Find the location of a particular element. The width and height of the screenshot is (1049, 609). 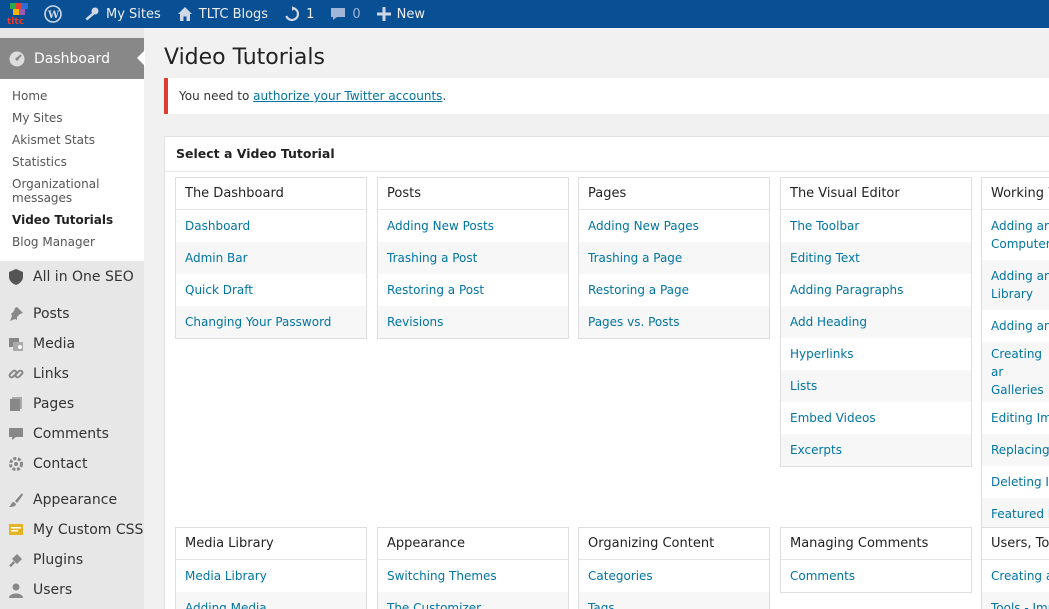

tutorial-link: Adding New Pages is located at coordinates (674, 226).